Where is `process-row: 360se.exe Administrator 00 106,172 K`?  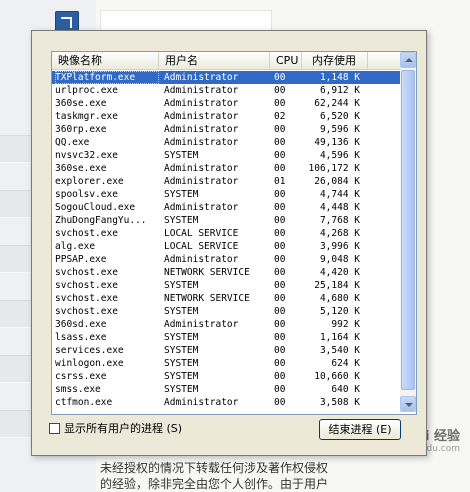
process-row: 360se.exe Administrator 00 106,172 K is located at coordinates (226, 168).